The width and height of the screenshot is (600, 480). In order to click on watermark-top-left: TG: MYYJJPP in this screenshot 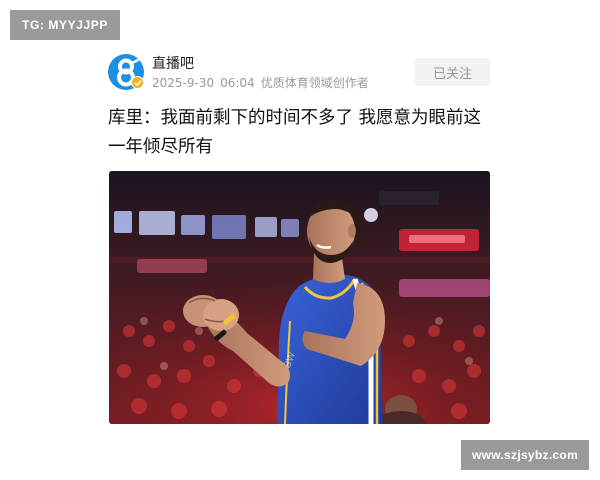, I will do `click(65, 25)`.